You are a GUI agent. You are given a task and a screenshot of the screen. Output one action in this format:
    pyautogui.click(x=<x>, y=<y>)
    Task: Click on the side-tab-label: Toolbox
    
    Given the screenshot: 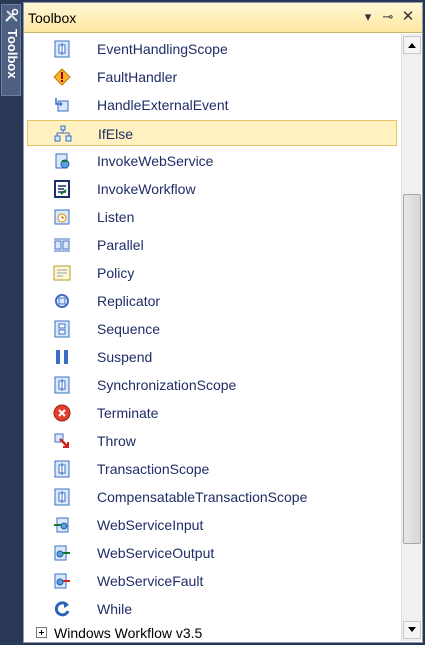 What is the action you would take?
    pyautogui.click(x=12, y=54)
    